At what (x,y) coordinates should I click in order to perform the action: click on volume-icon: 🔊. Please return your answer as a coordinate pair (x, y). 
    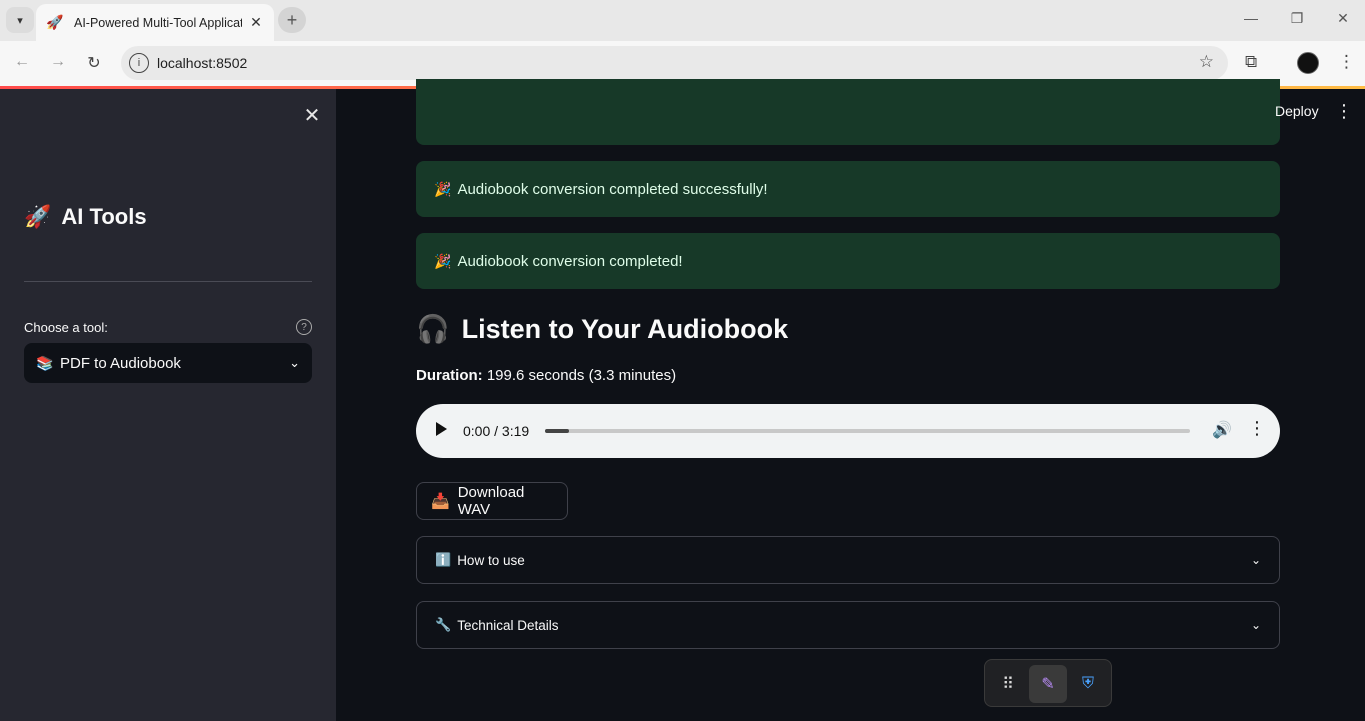
    Looking at the image, I should click on (1222, 430).